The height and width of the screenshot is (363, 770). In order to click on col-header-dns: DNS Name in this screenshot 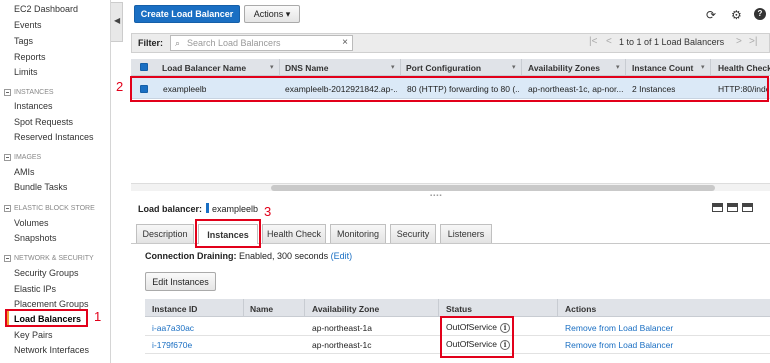, I will do `click(306, 68)`.